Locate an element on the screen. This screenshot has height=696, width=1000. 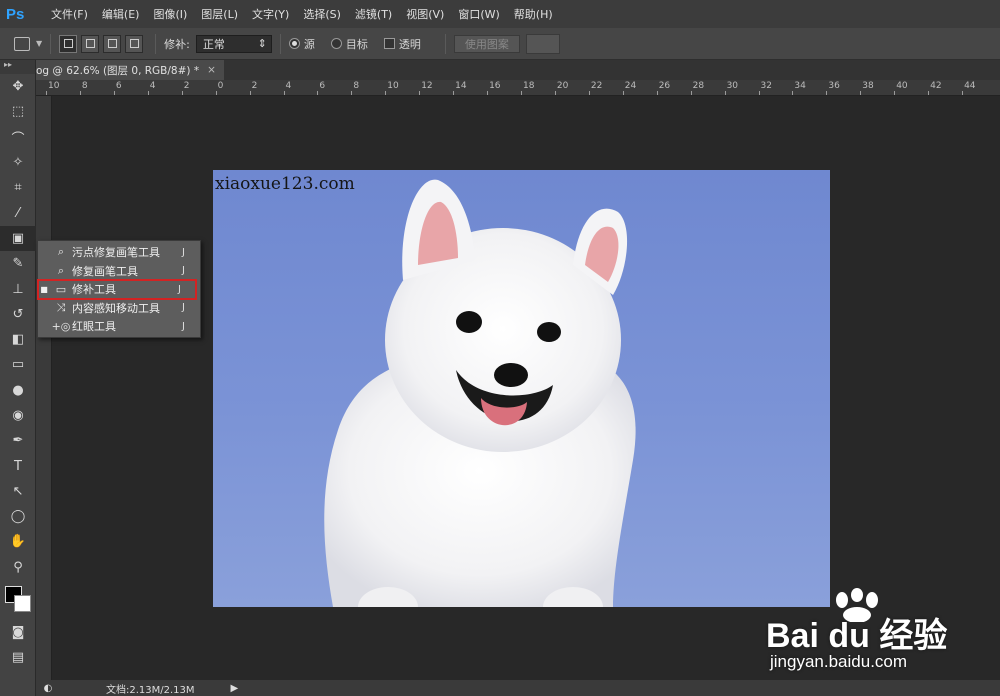
menu-item: 图层(L) is located at coordinates (219, 14).